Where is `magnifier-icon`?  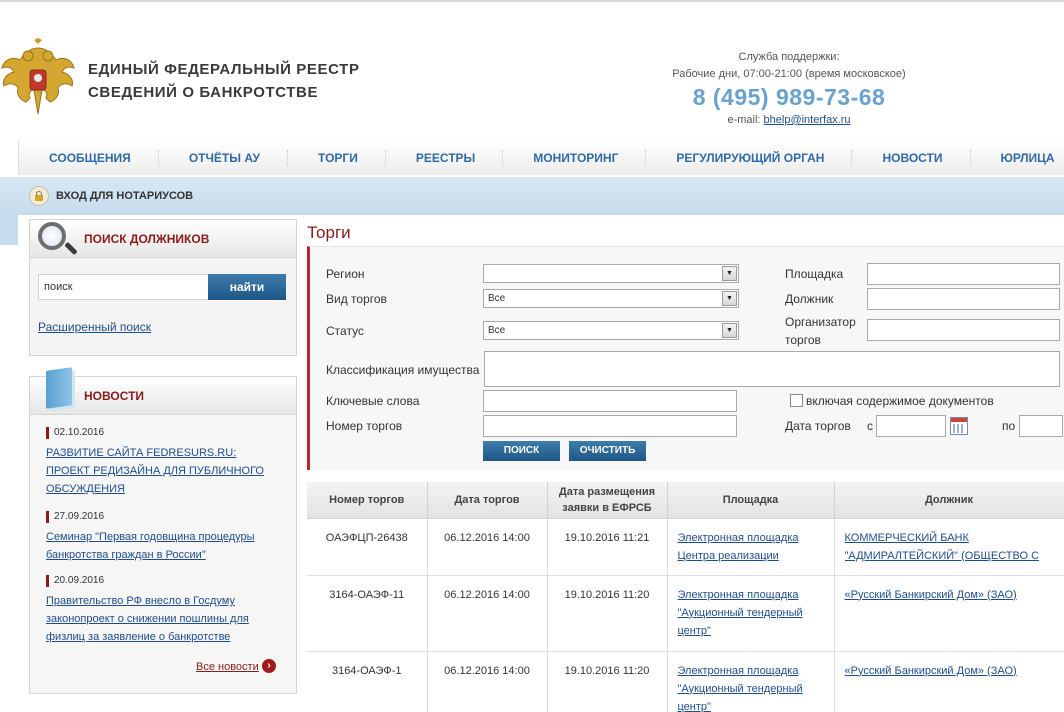
magnifier-icon is located at coordinates (52, 236).